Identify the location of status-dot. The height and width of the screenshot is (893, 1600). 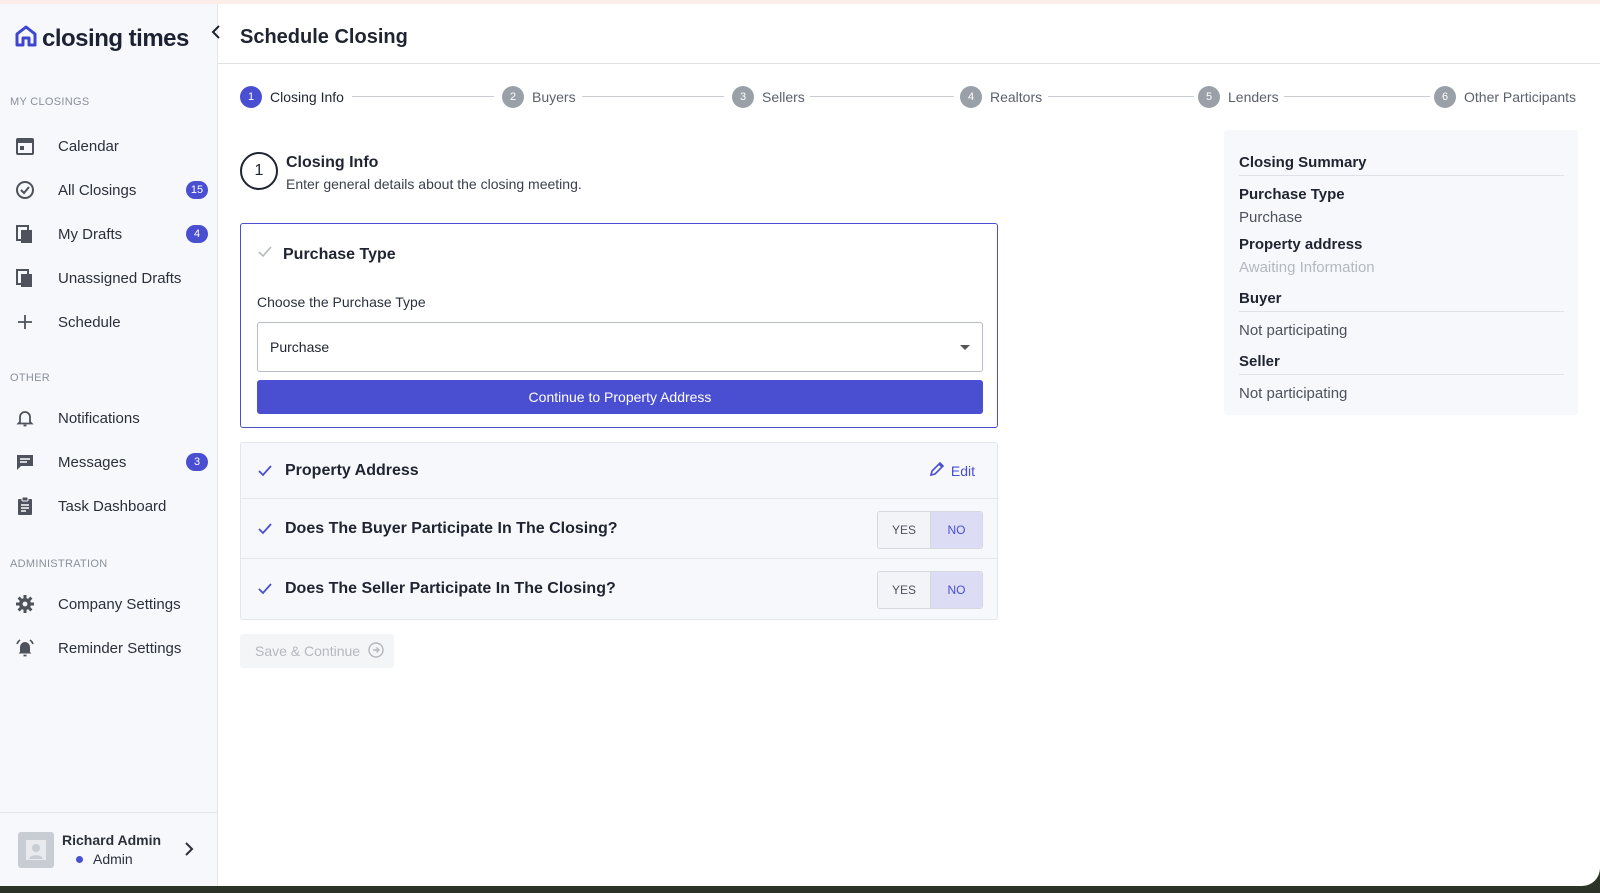
(79, 859).